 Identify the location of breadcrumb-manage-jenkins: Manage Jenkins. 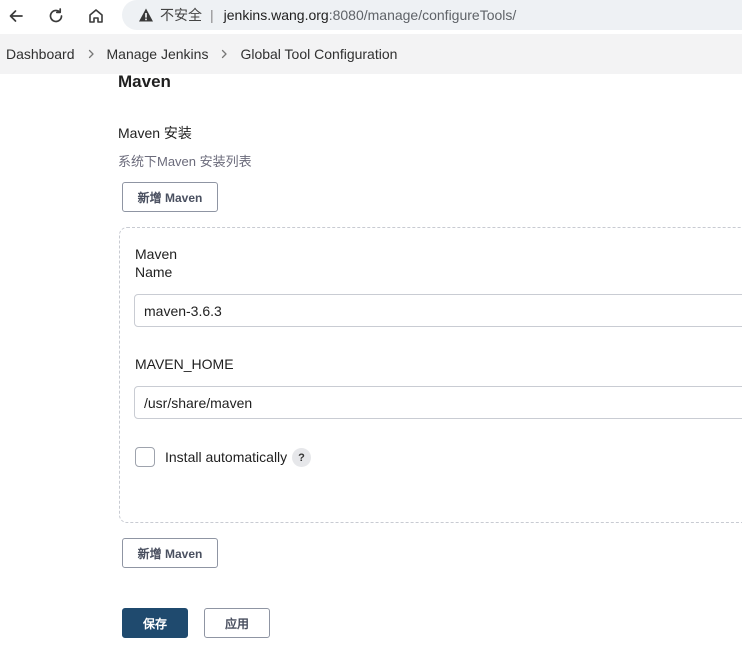
(158, 54).